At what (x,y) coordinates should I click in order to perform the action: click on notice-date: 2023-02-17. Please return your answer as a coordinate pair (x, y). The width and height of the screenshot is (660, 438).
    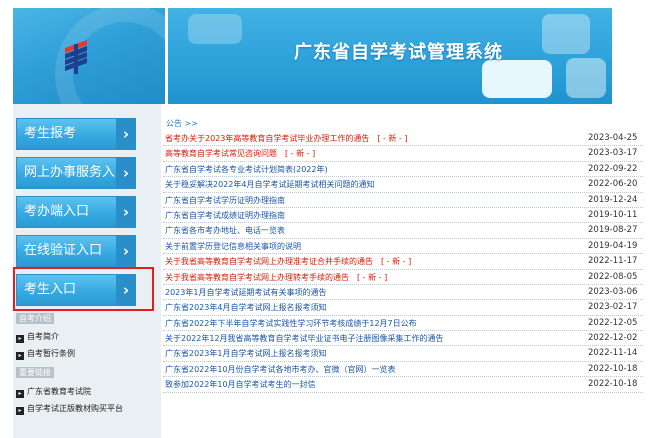
    Looking at the image, I should click on (613, 307).